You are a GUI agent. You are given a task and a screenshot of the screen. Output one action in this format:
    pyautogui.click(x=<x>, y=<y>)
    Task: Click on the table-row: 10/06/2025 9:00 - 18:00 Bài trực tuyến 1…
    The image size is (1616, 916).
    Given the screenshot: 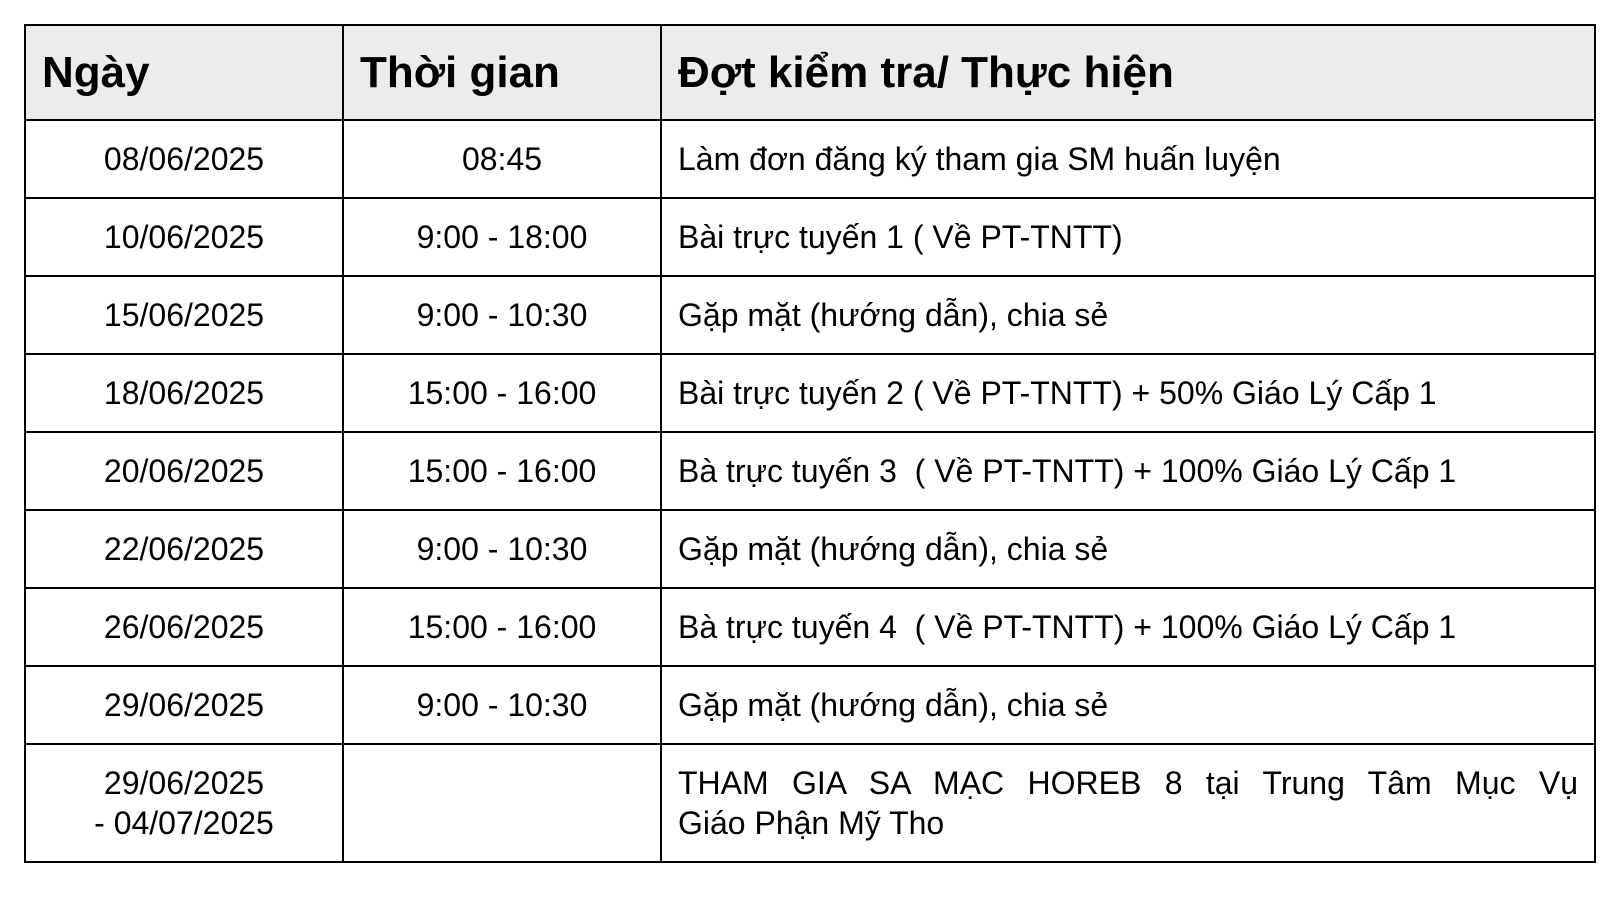 What is the action you would take?
    pyautogui.click(x=810, y=237)
    